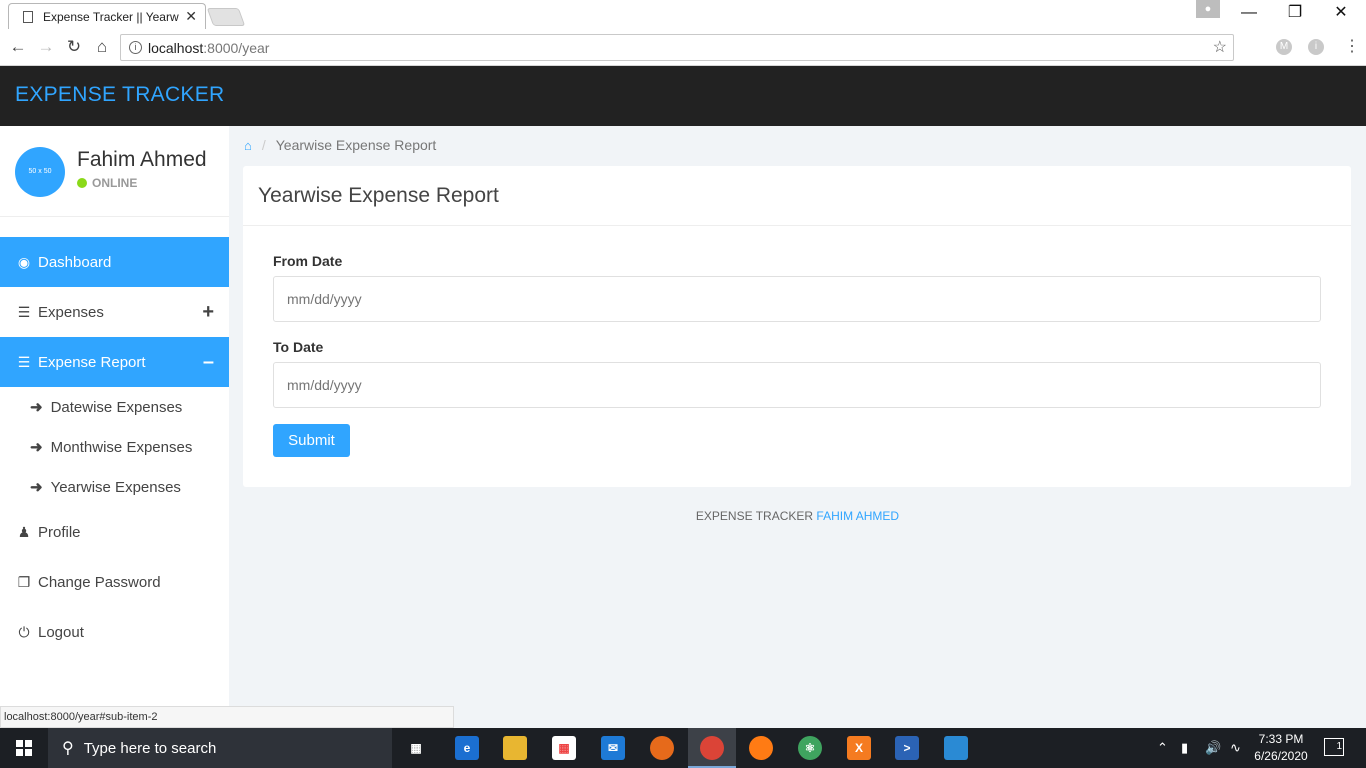  Describe the element at coordinates (121, 447) in the screenshot. I see `sidebar-subitem-label: Monthwise Expenses` at that location.